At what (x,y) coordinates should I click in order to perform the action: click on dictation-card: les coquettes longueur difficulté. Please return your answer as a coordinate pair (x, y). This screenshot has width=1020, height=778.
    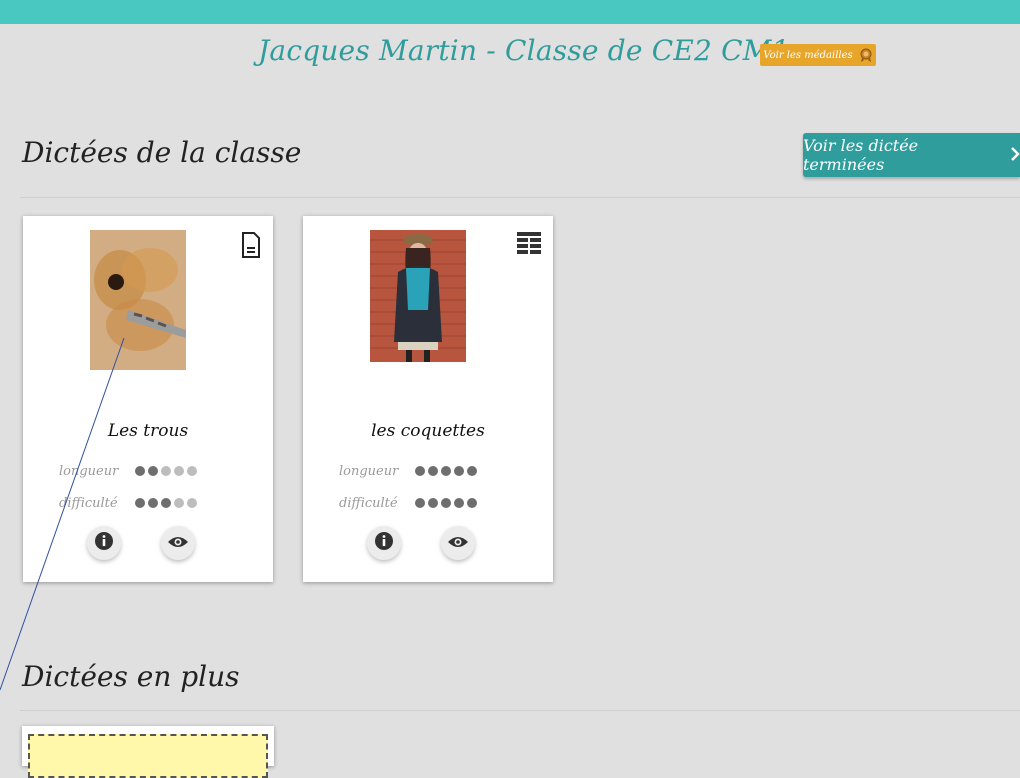
    Looking at the image, I should click on (428, 399).